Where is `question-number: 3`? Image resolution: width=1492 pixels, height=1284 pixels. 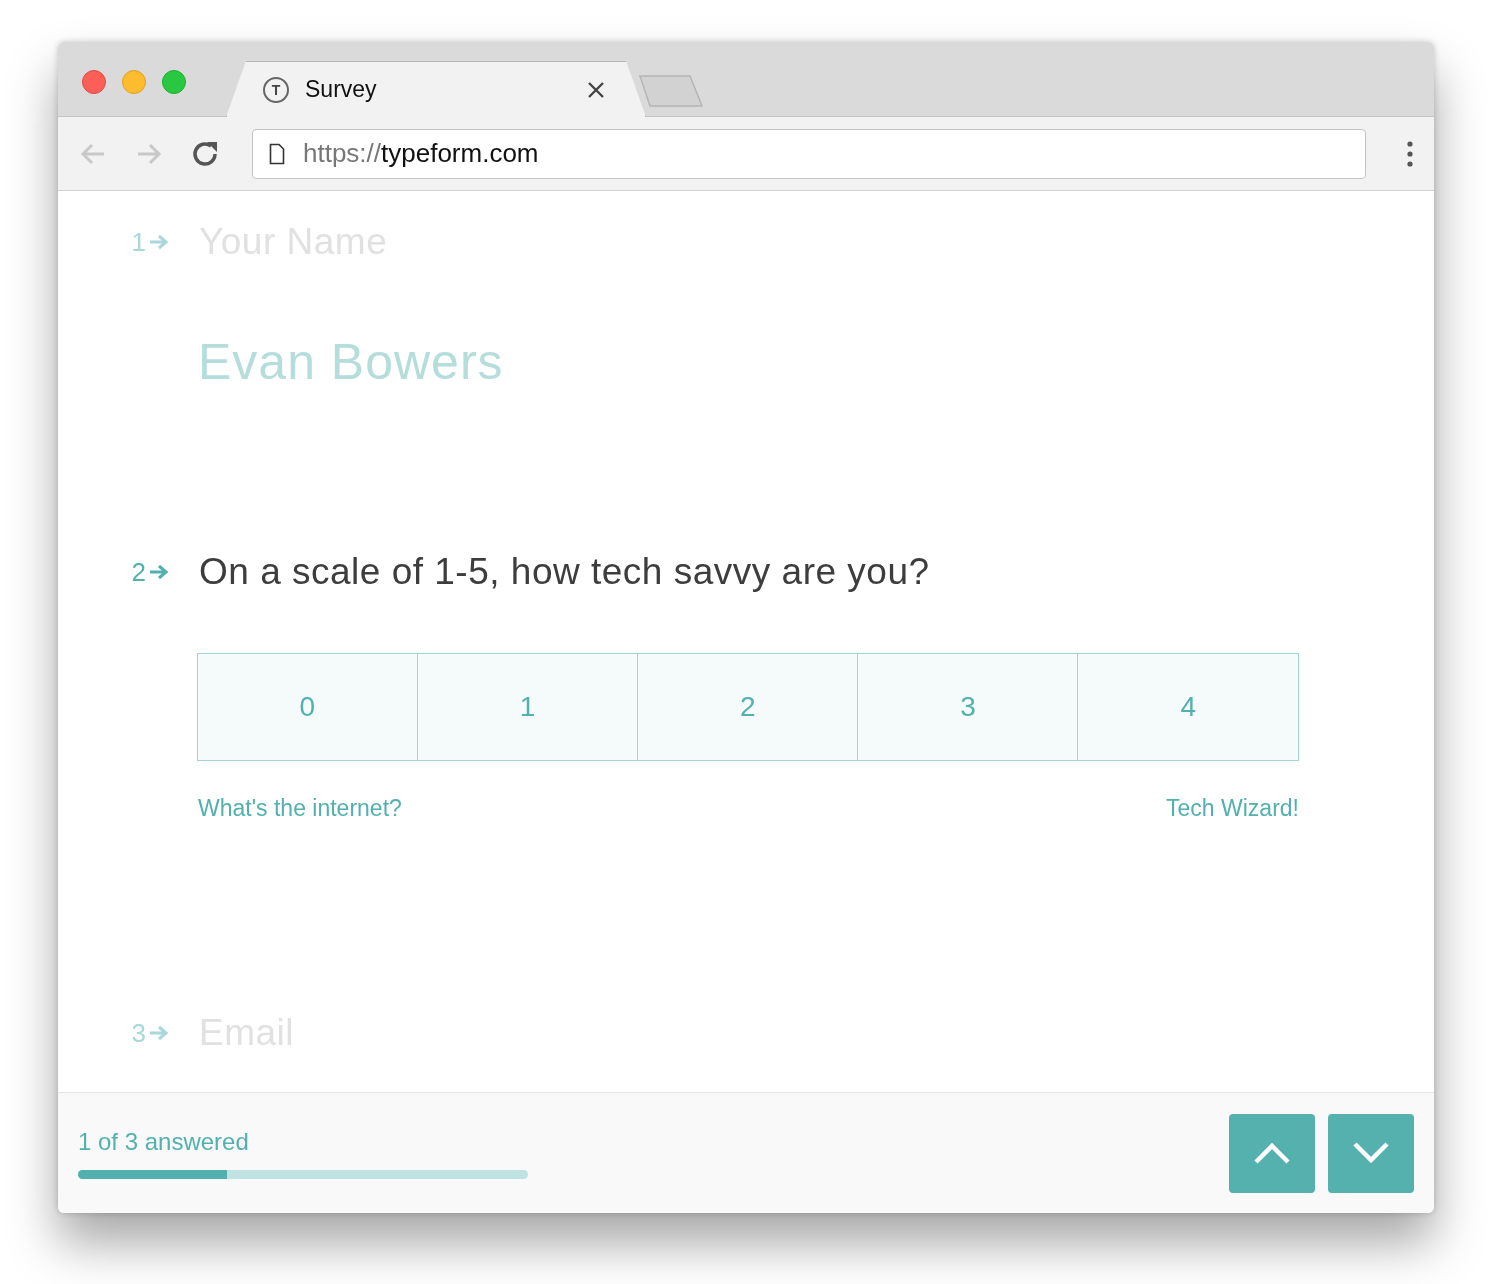
question-number: 3 is located at coordinates (138, 1033).